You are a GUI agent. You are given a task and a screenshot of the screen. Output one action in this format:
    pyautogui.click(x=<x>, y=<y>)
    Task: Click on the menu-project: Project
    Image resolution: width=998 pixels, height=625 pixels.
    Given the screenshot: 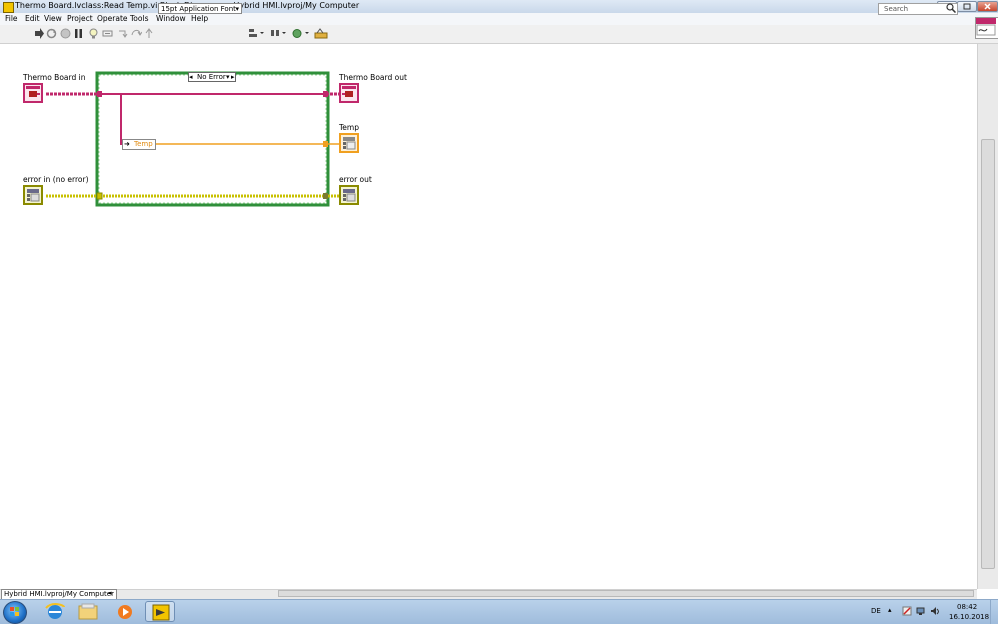 What is the action you would take?
    pyautogui.click(x=80, y=18)
    